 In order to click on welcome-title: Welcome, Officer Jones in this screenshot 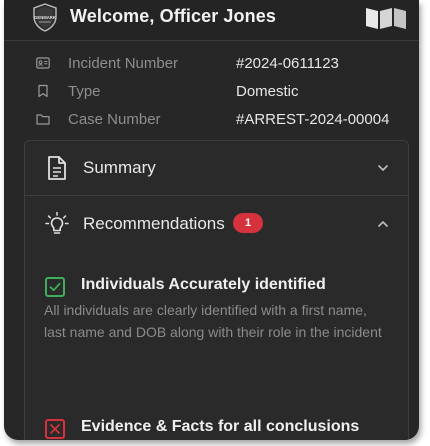, I will do `click(173, 16)`.